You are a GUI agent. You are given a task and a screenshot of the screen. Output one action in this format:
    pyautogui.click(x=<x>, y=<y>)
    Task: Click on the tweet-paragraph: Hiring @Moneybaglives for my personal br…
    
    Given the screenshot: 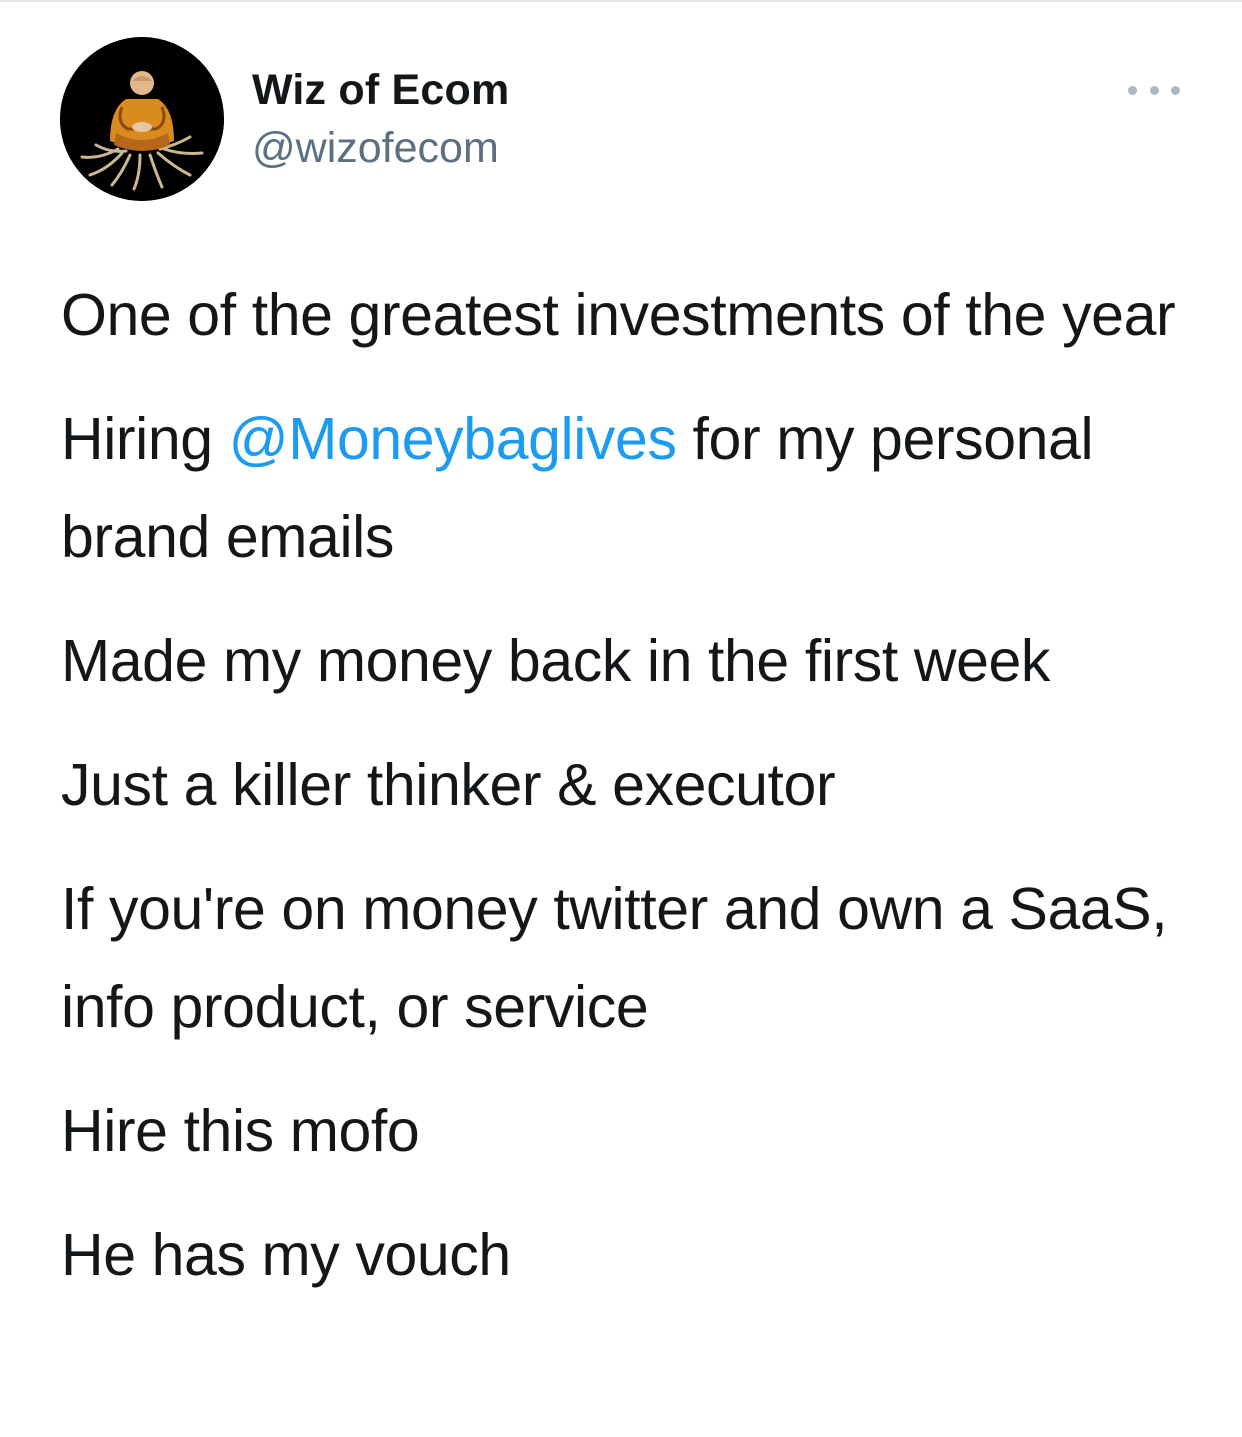 What is the action you would take?
    pyautogui.click(x=631, y=488)
    